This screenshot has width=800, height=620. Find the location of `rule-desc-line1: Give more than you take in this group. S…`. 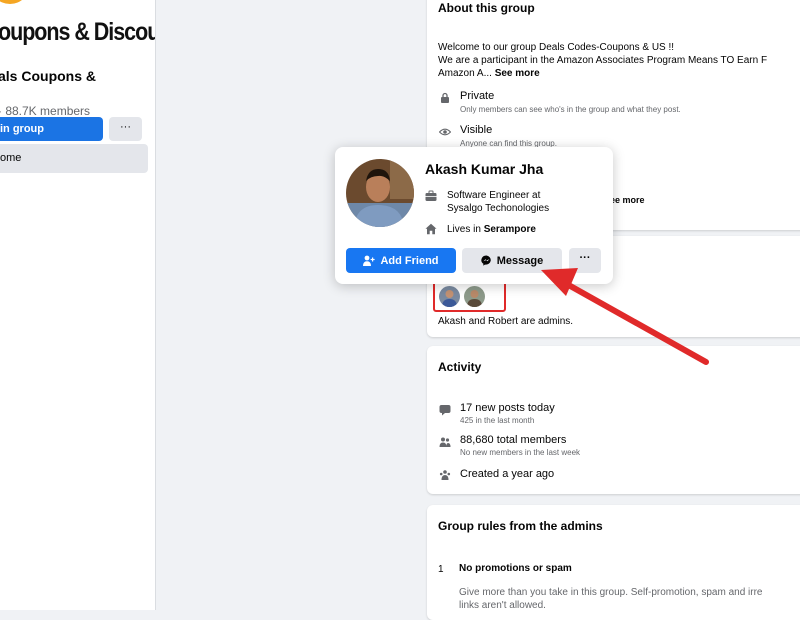

rule-desc-line1: Give more than you take in this group. S… is located at coordinates (611, 592).